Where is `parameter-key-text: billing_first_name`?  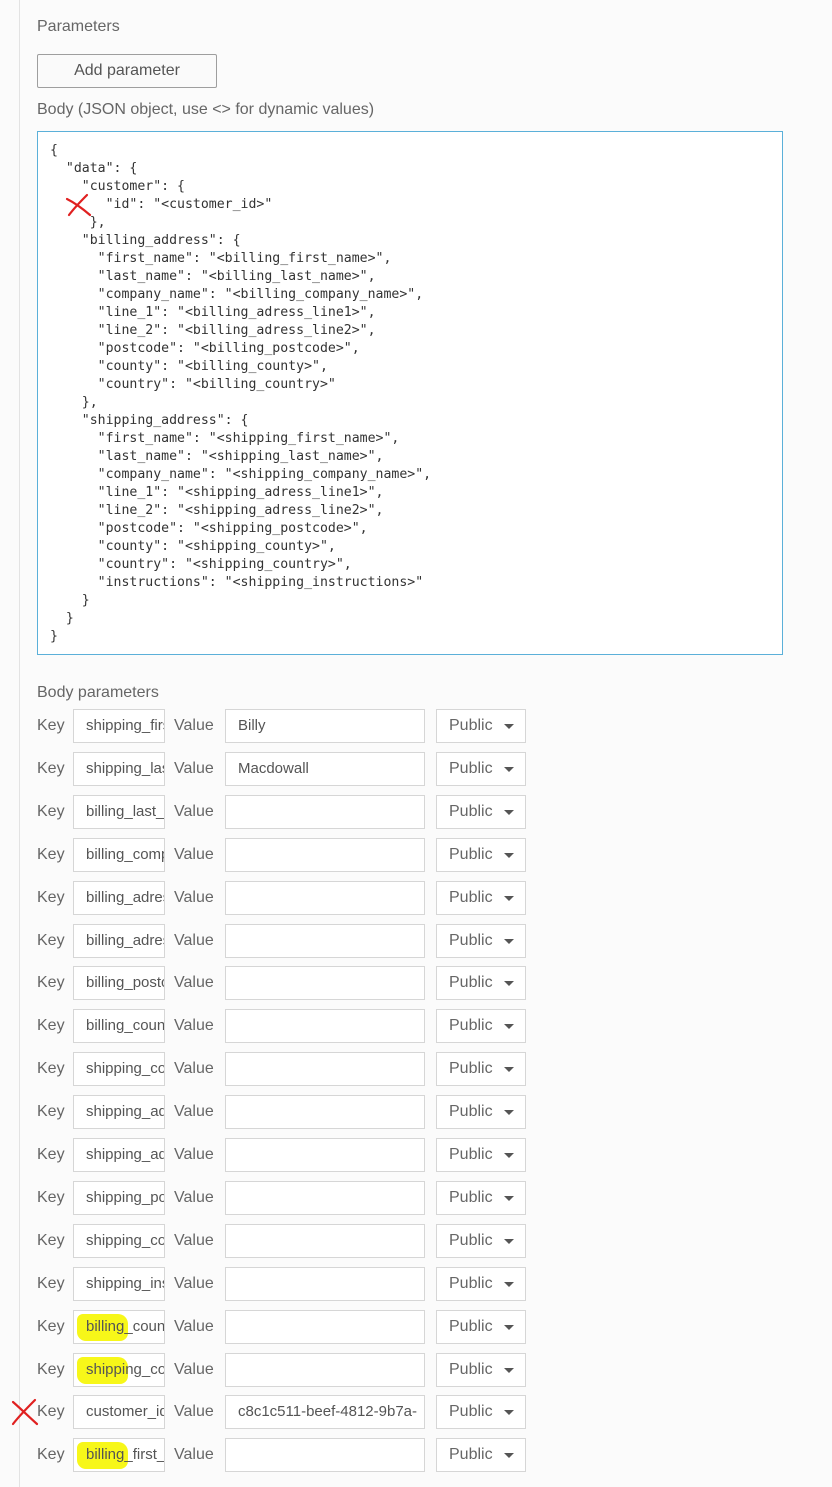 parameter-key-text: billing_first_name is located at coordinates (125, 1454).